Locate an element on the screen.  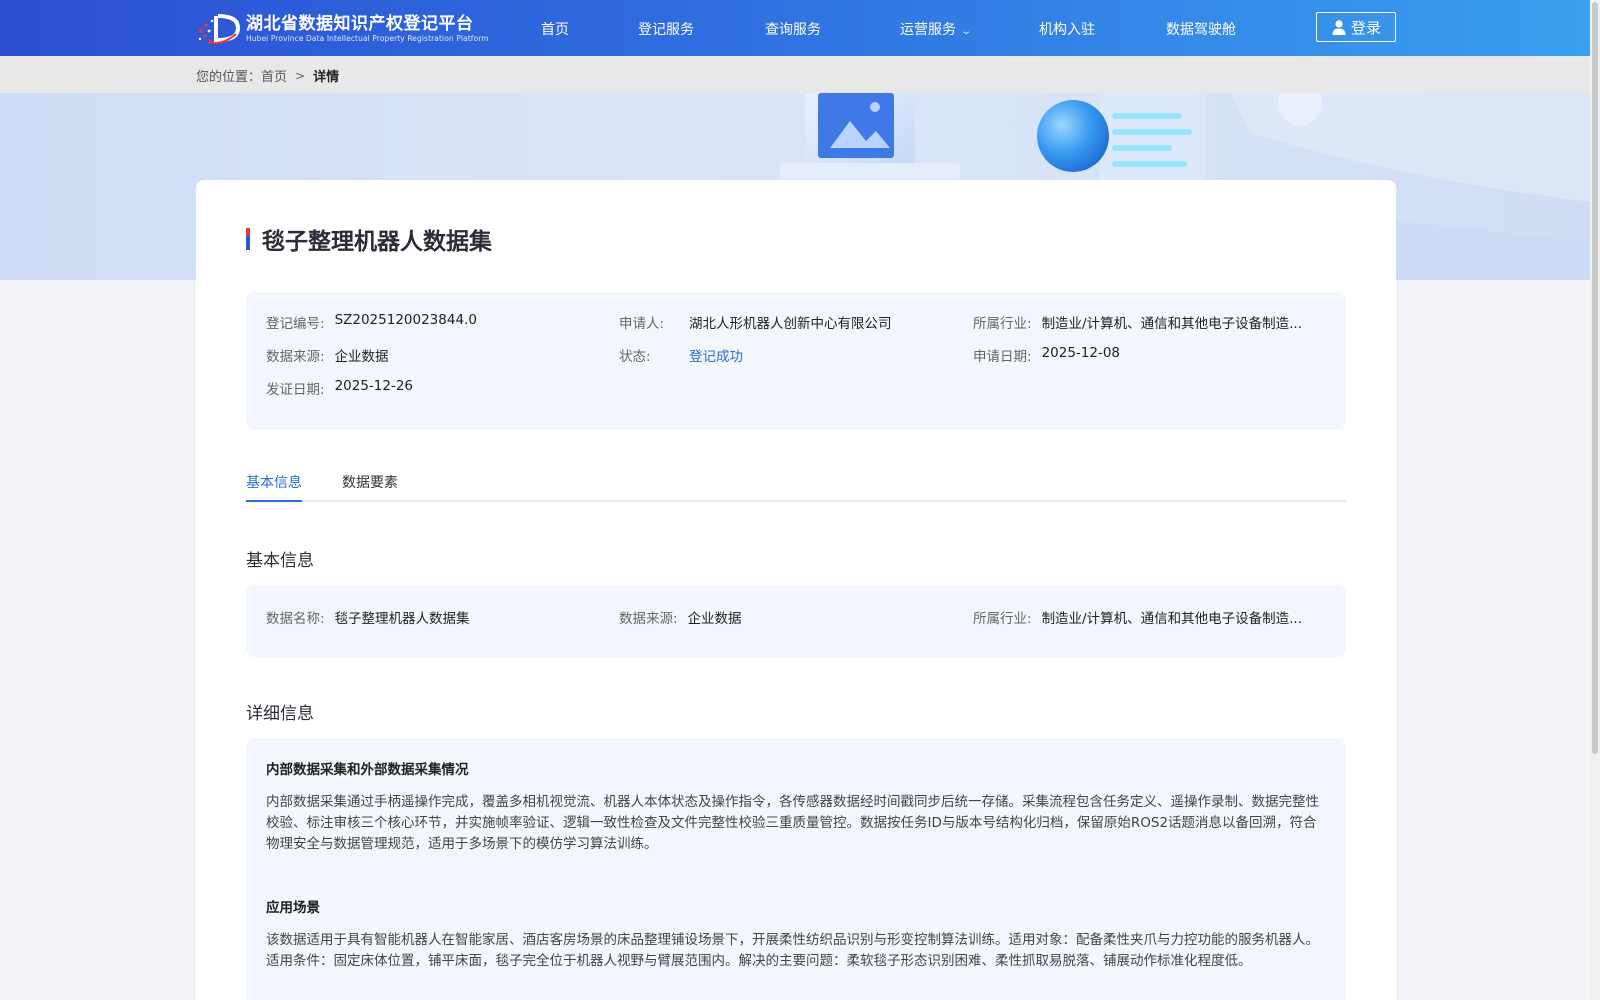
section-heading: 应用场景 is located at coordinates (293, 908).